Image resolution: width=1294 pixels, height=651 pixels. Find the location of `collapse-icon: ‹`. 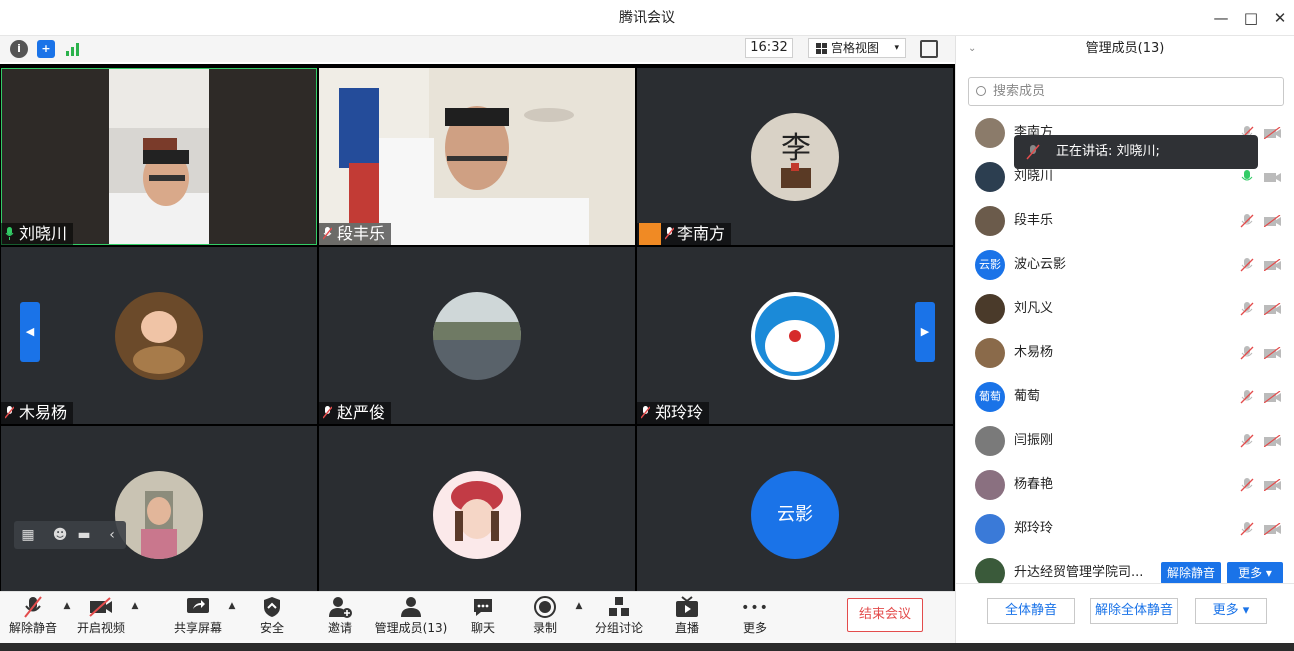

collapse-icon: ‹ is located at coordinates (112, 535).